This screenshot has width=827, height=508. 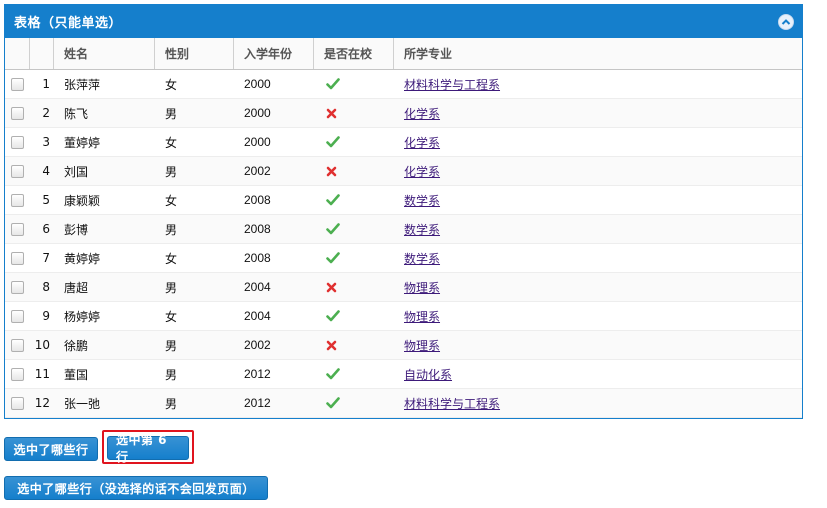 I want to click on table-row: 3 董婷婷 女 2000 化学系, so click(x=403, y=142).